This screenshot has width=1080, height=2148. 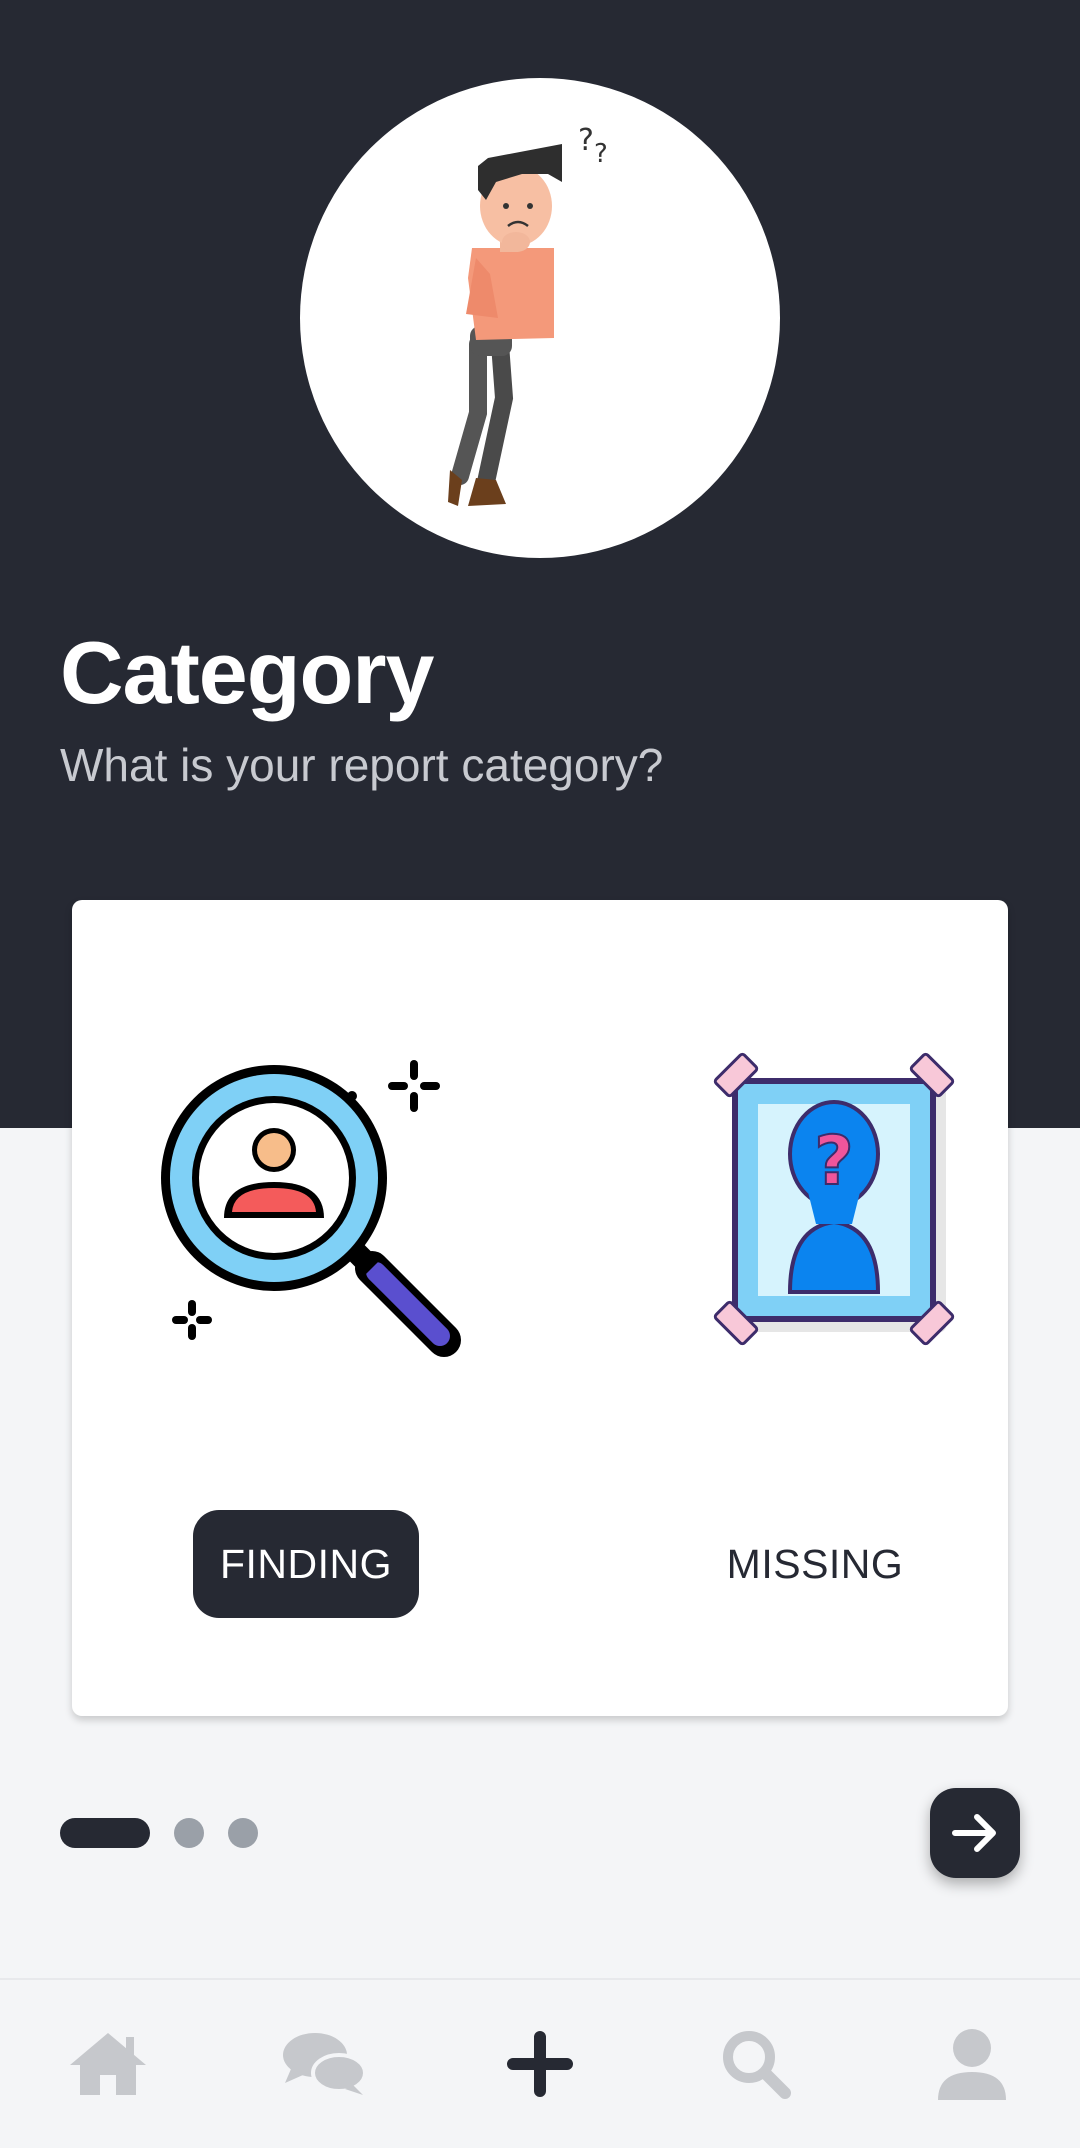 I want to click on arrow-right-icon, so click(x=974, y=1833).